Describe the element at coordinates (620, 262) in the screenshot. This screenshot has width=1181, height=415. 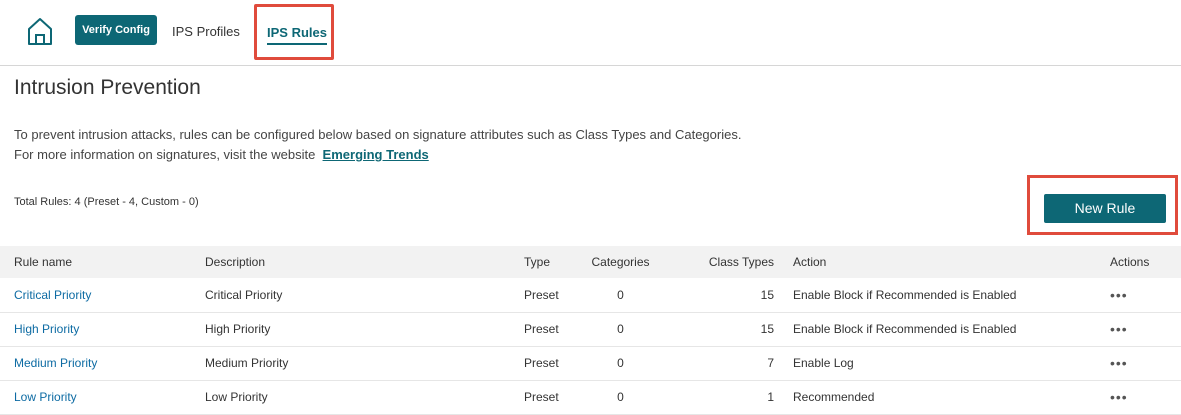
I see `header-categories: Categories` at that location.